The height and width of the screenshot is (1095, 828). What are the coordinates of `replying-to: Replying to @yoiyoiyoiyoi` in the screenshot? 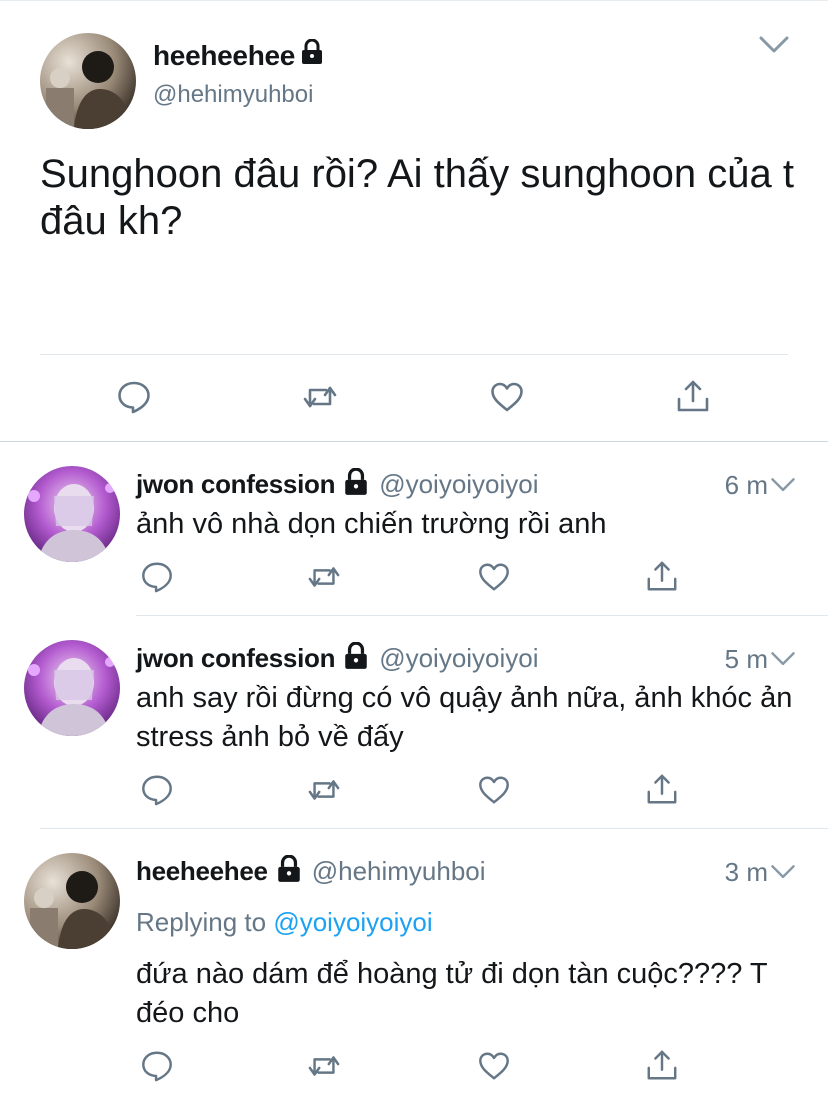 It's located at (284, 922).